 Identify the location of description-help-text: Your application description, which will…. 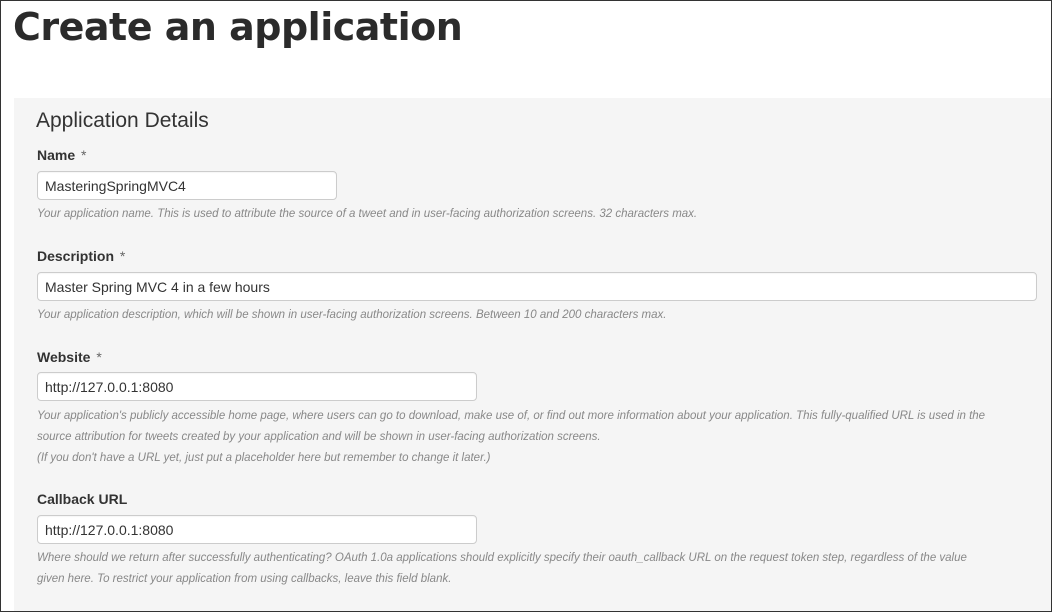
(352, 315).